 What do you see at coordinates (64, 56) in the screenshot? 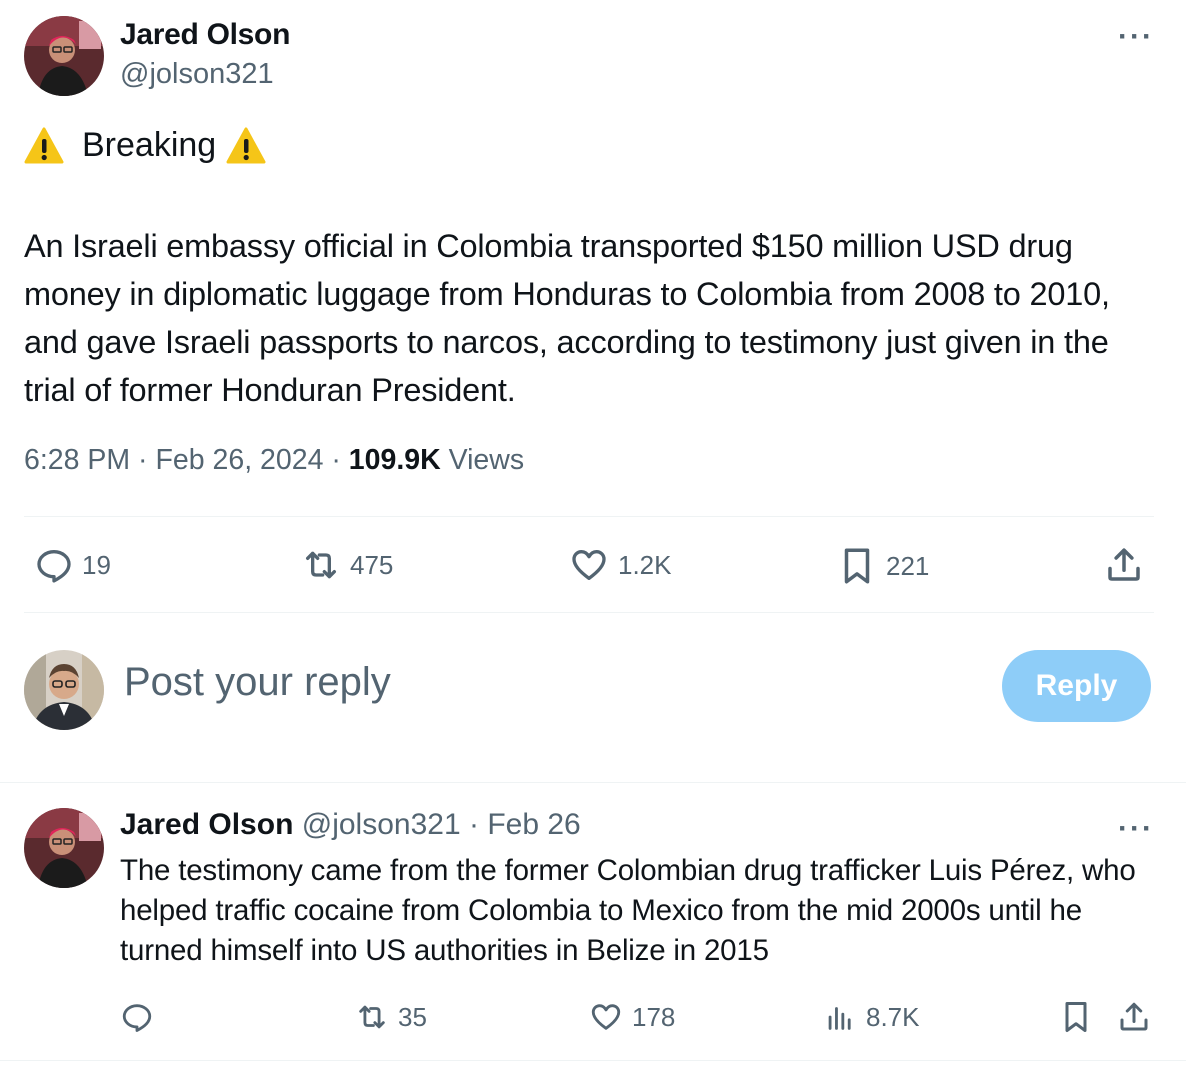
I see `author-avatar` at bounding box center [64, 56].